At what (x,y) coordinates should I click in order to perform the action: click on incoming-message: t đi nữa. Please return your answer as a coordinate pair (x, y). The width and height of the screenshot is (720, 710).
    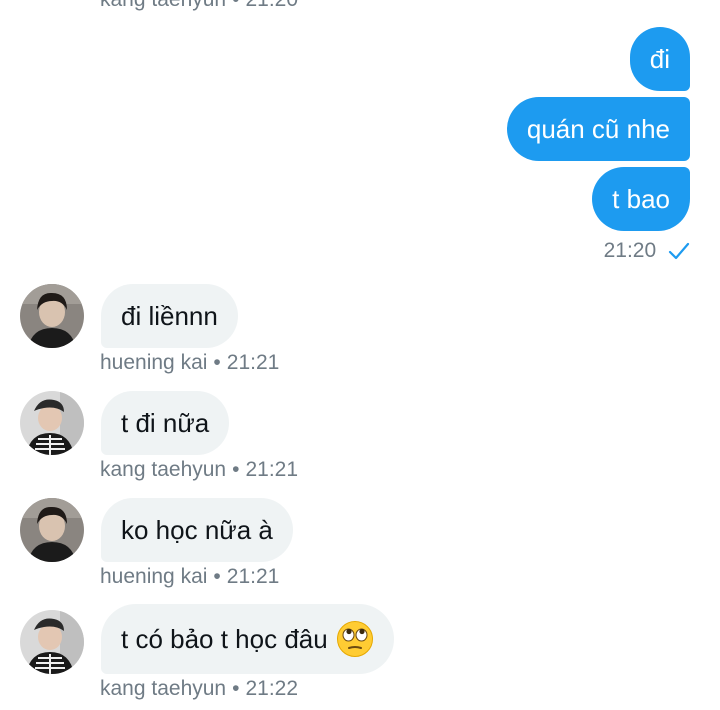
    Looking at the image, I should click on (165, 423).